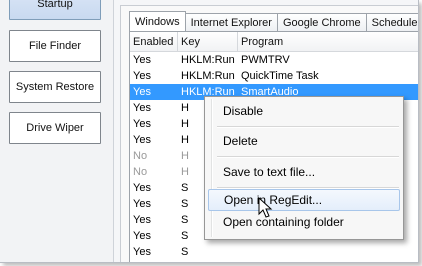 Image resolution: width=422 pixels, height=266 pixels. I want to click on tab-windows: Windows, so click(157, 21).